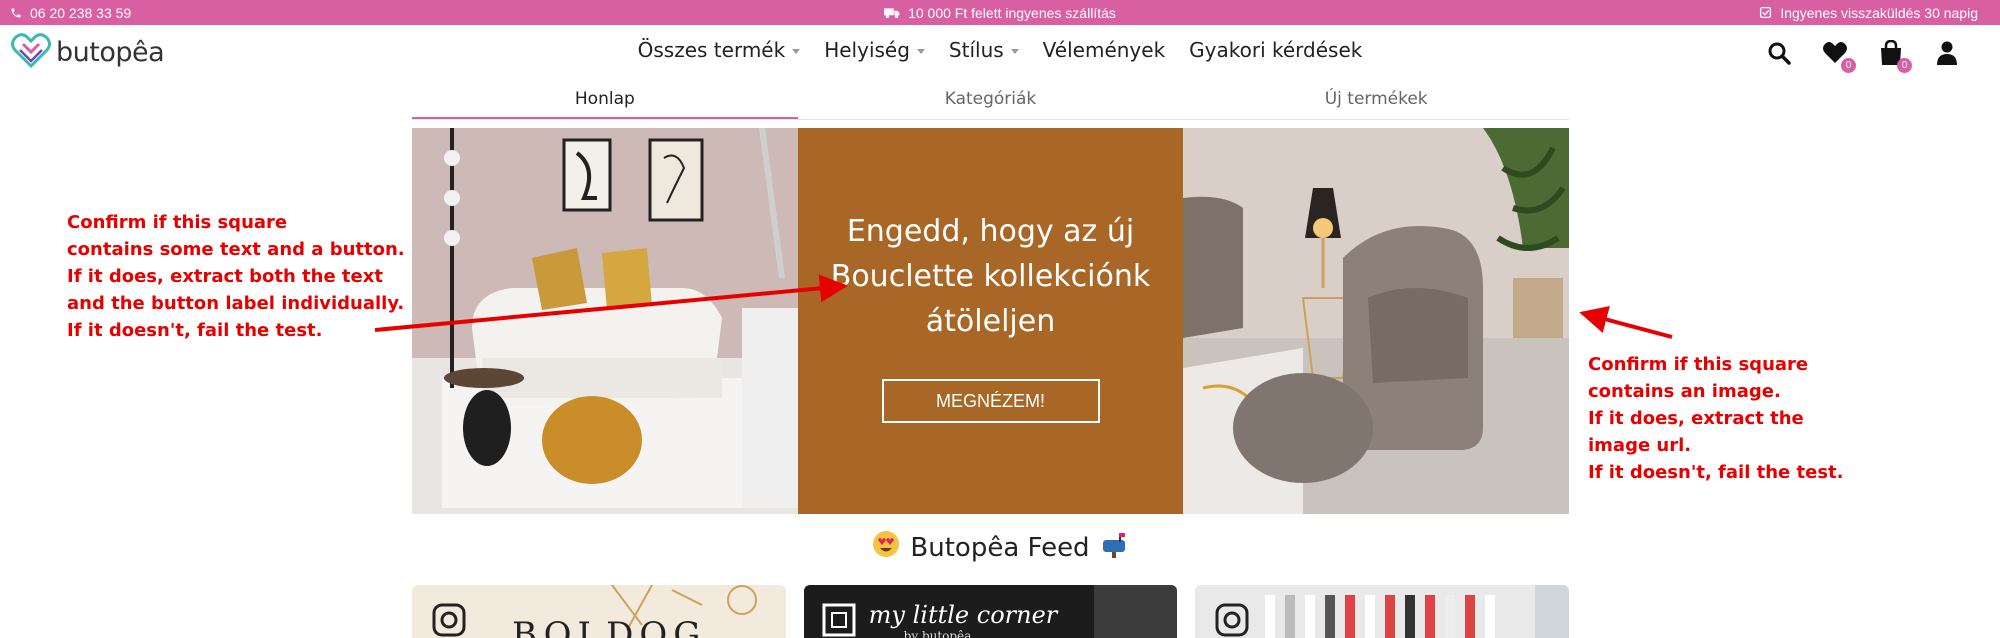  What do you see at coordinates (1012, 12) in the screenshot?
I see `shipping-text: 10 000 Ft felett ingyenes szállítás` at bounding box center [1012, 12].